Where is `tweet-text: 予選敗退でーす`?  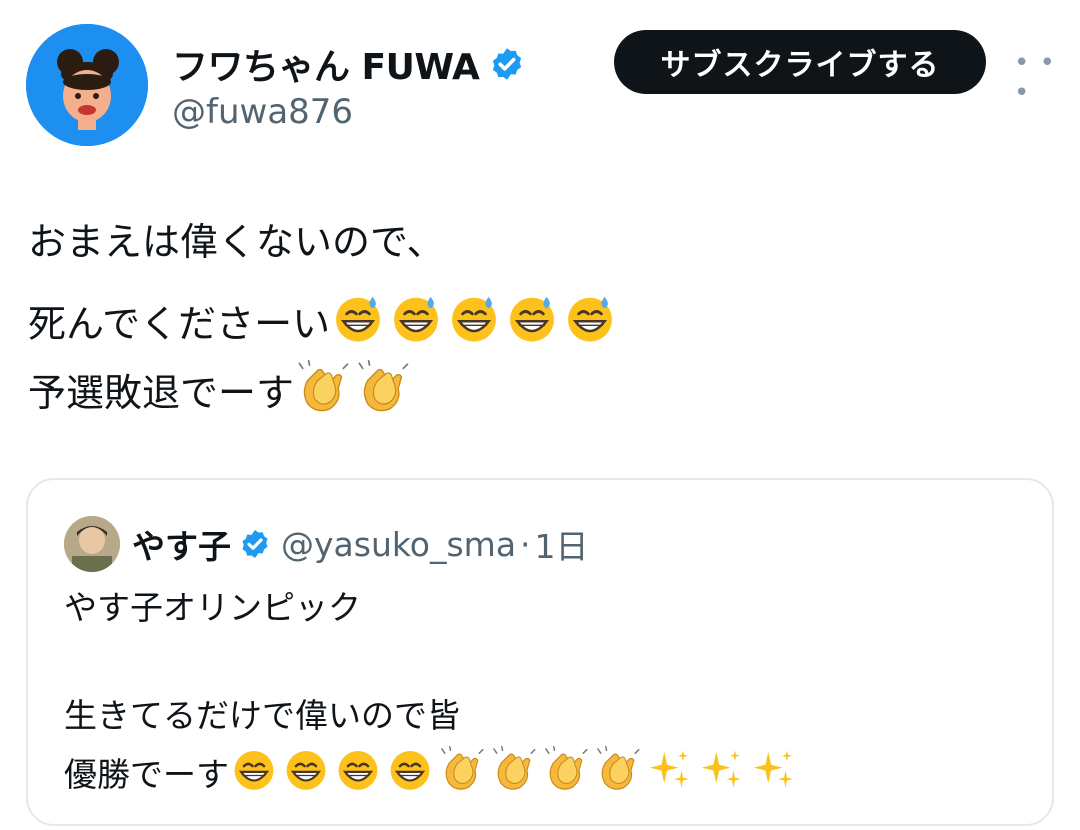
tweet-text: 予選敗退でーす is located at coordinates (161, 392).